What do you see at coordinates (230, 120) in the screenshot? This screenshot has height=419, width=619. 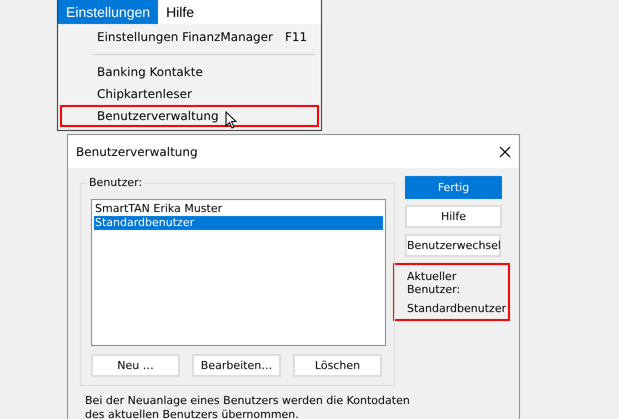 I see `cursor-icon` at bounding box center [230, 120].